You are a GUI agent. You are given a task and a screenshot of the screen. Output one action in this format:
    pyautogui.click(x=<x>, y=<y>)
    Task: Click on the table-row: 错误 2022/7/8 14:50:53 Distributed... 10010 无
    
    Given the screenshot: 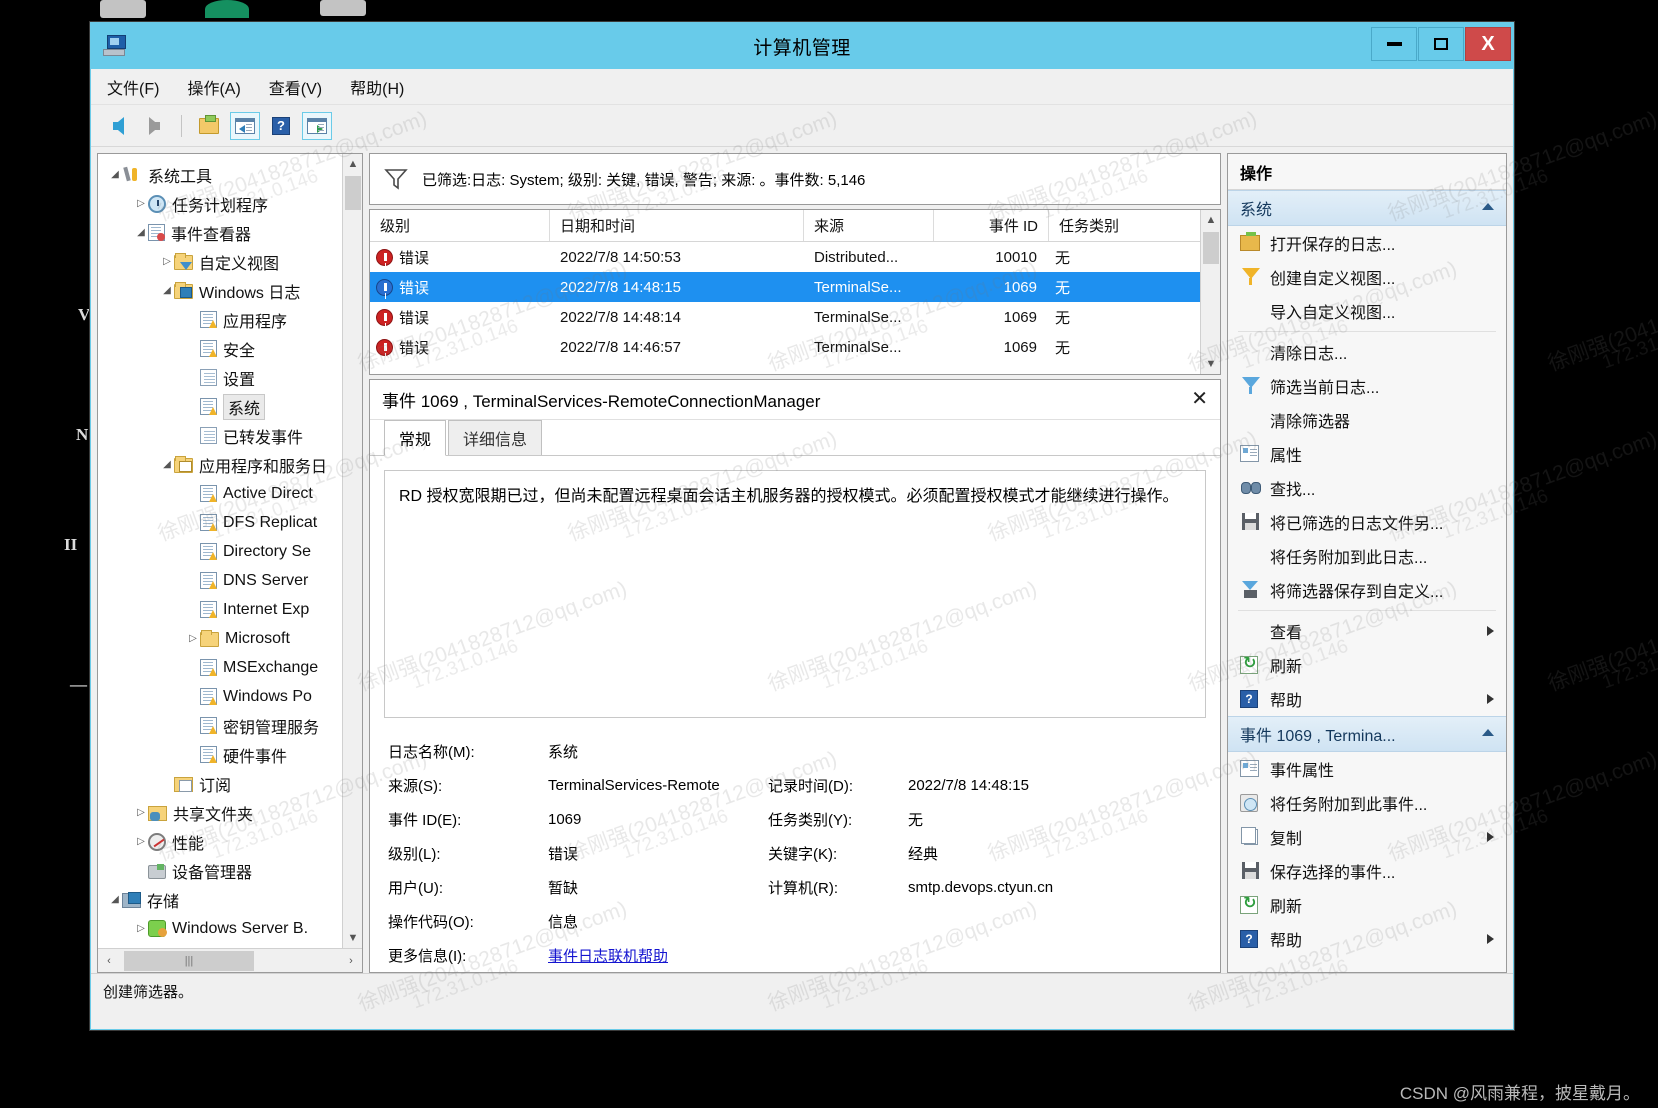 What is the action you would take?
    pyautogui.click(x=795, y=257)
    